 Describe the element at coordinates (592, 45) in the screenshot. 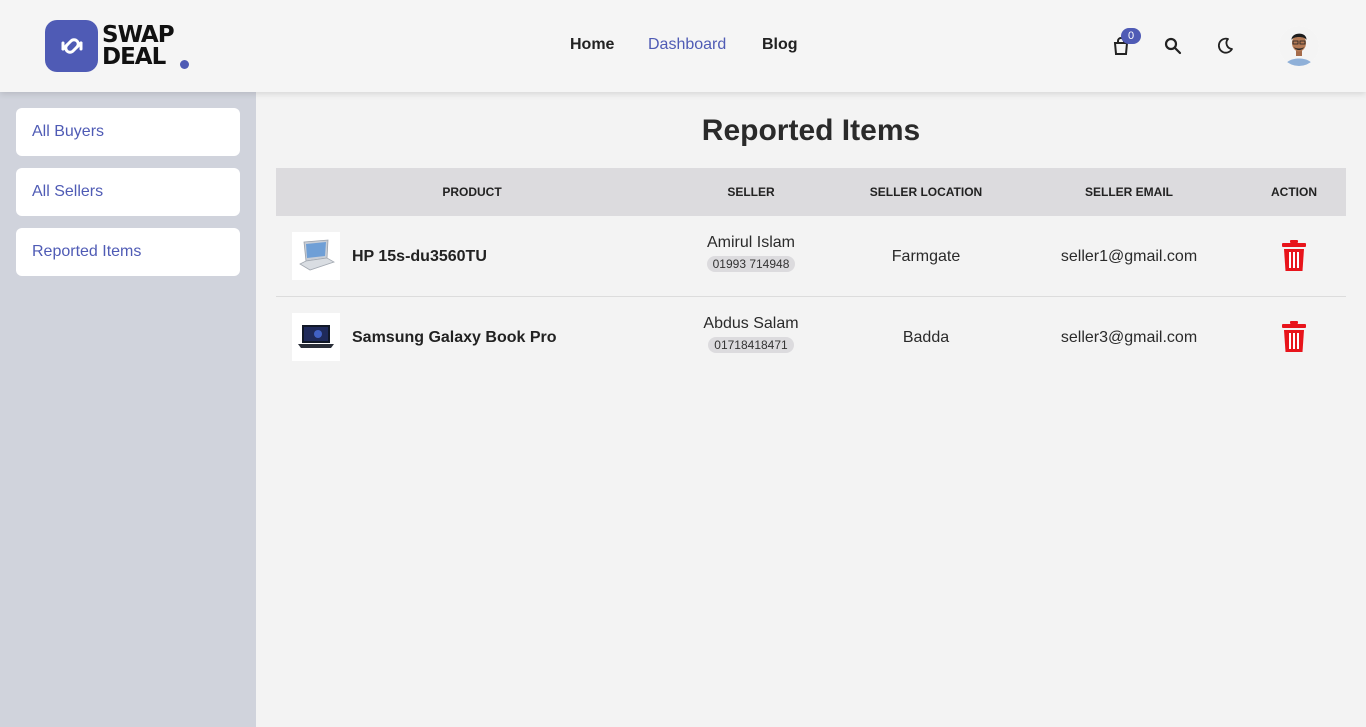

I see `nav-home: Home` at that location.